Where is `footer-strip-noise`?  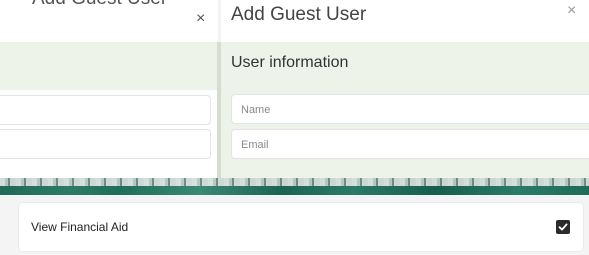 footer-strip-noise is located at coordinates (294, 182).